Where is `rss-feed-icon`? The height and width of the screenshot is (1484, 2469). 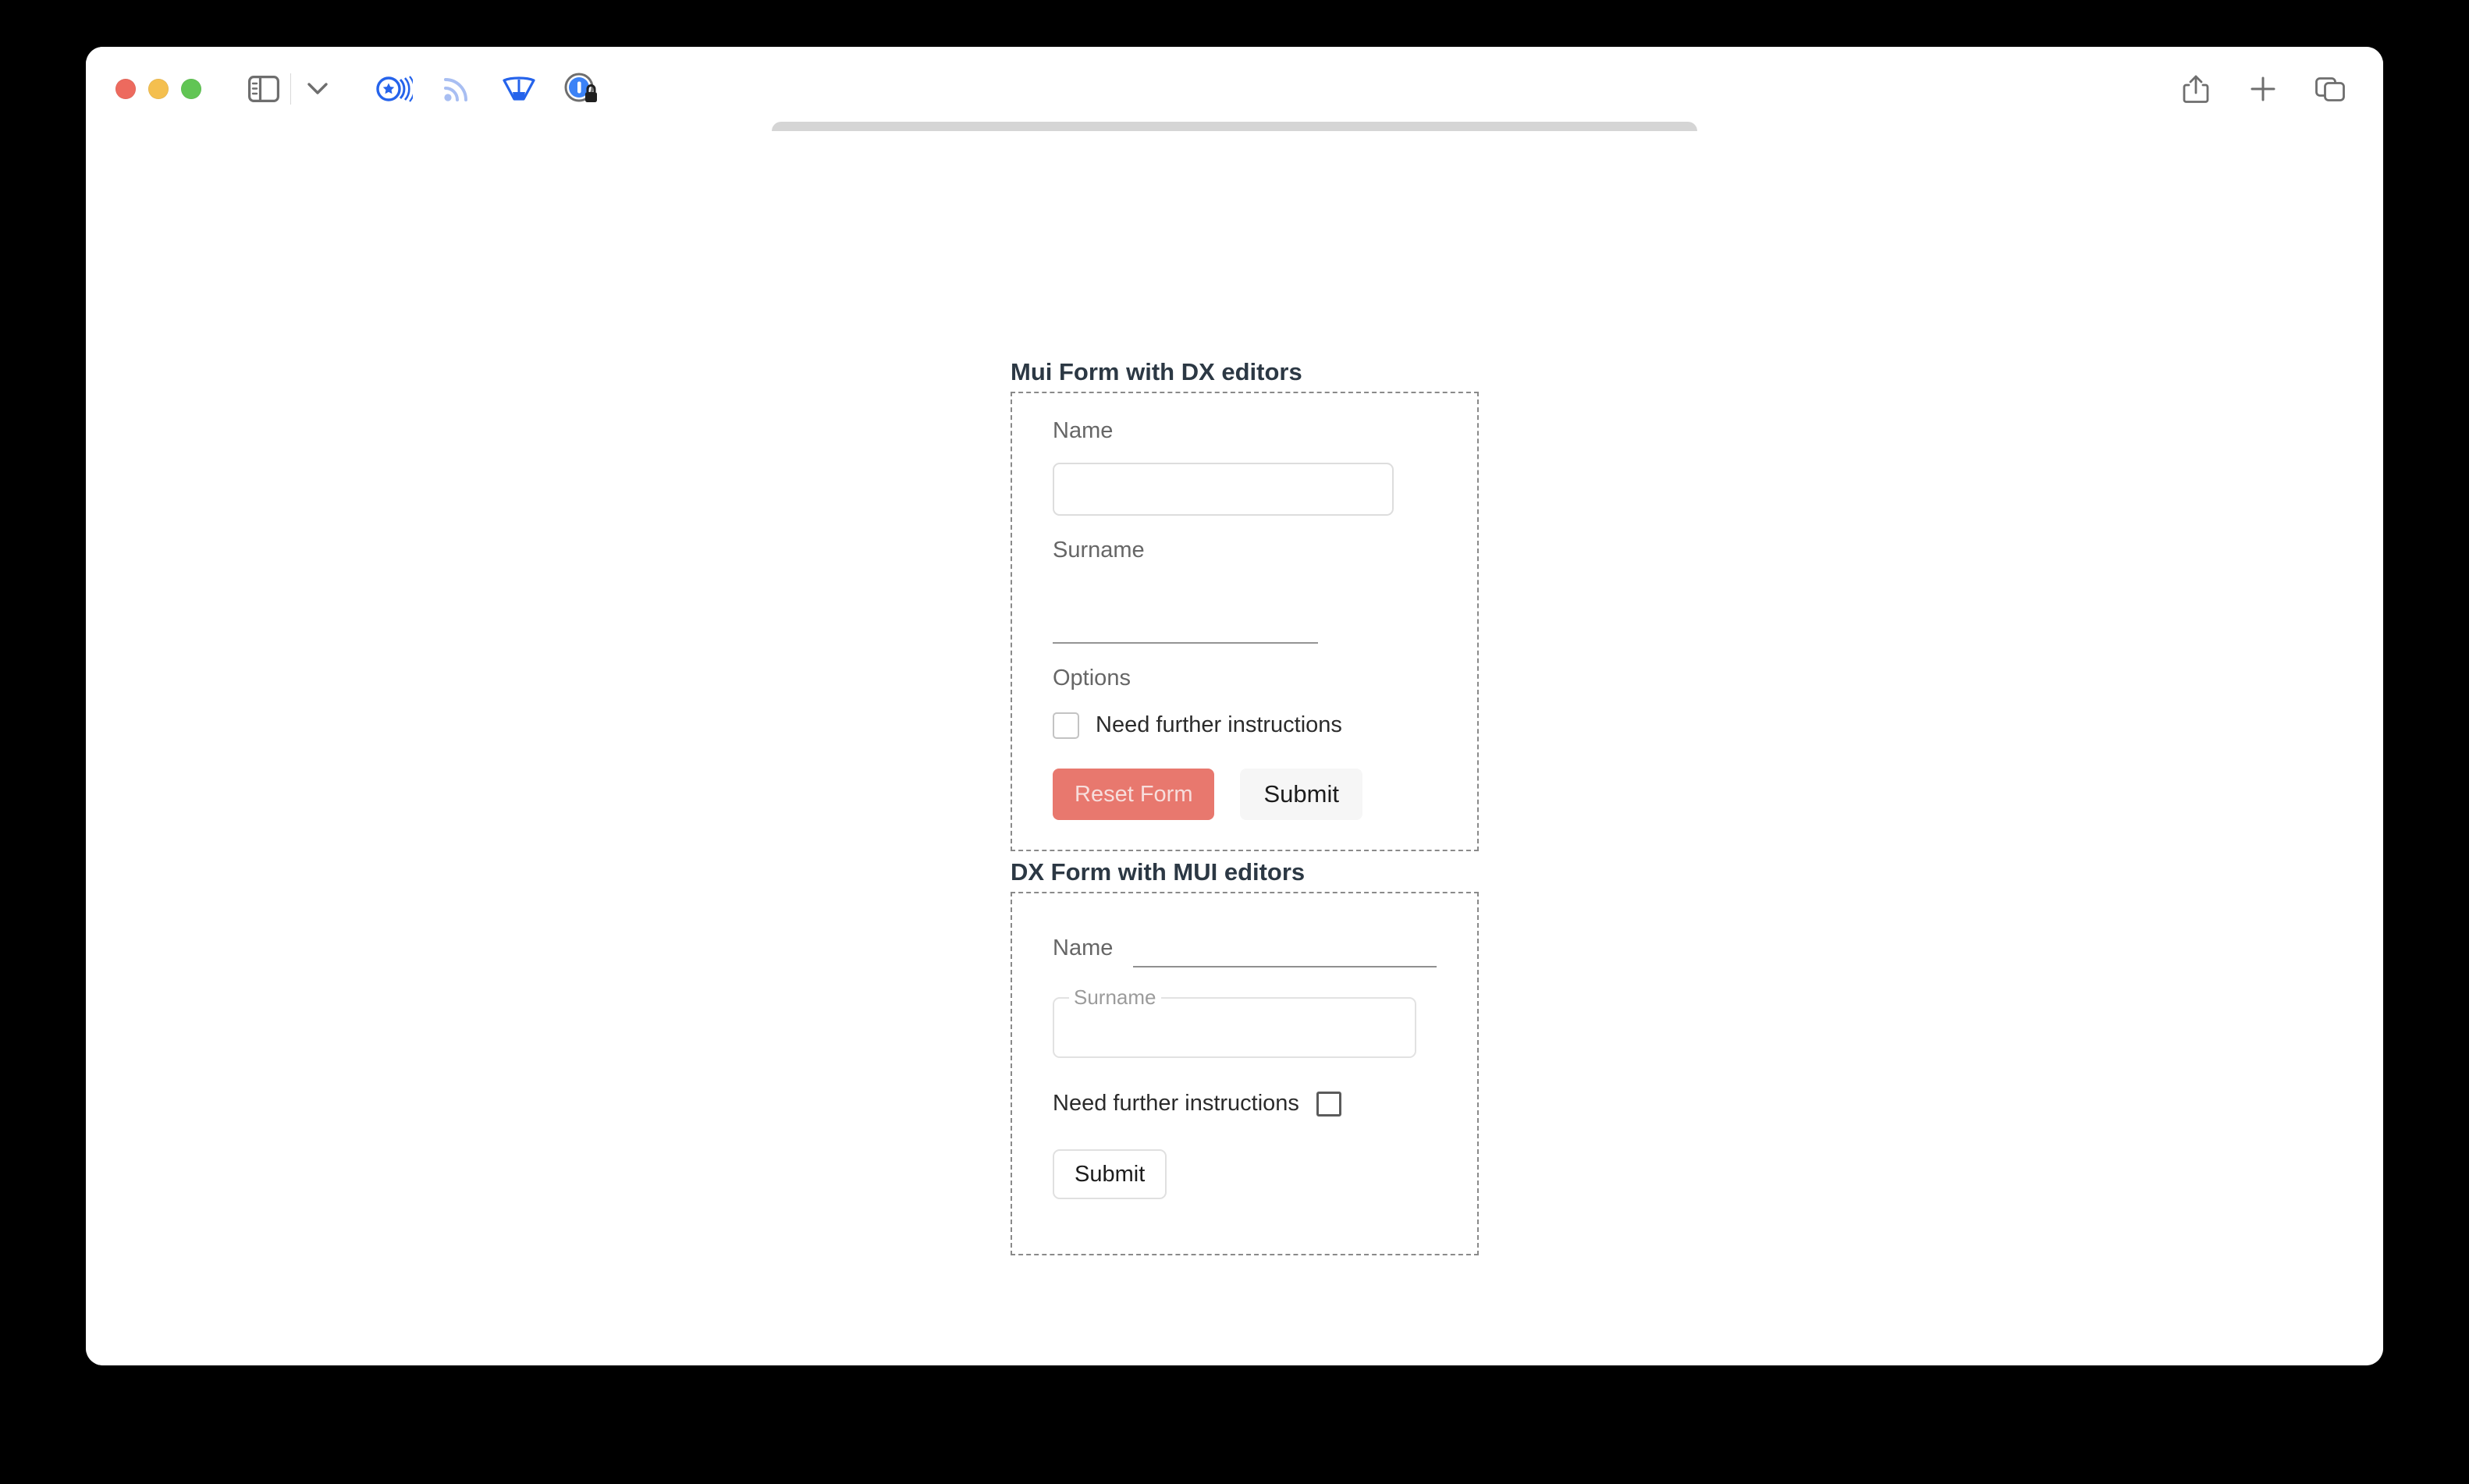
rss-feed-icon is located at coordinates (456, 89).